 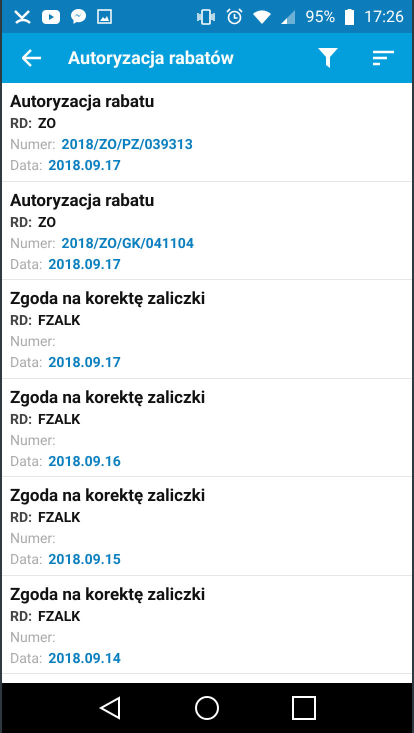 What do you see at coordinates (207, 526) in the screenshot?
I see `list-item: Zgoda na korektę zaliczki RD: FZALK Numer: Data: 2018.09.15` at bounding box center [207, 526].